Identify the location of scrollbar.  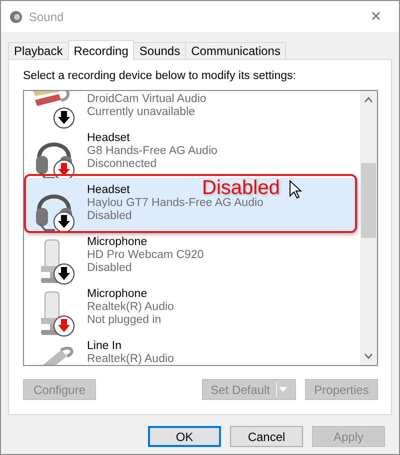
(368, 228).